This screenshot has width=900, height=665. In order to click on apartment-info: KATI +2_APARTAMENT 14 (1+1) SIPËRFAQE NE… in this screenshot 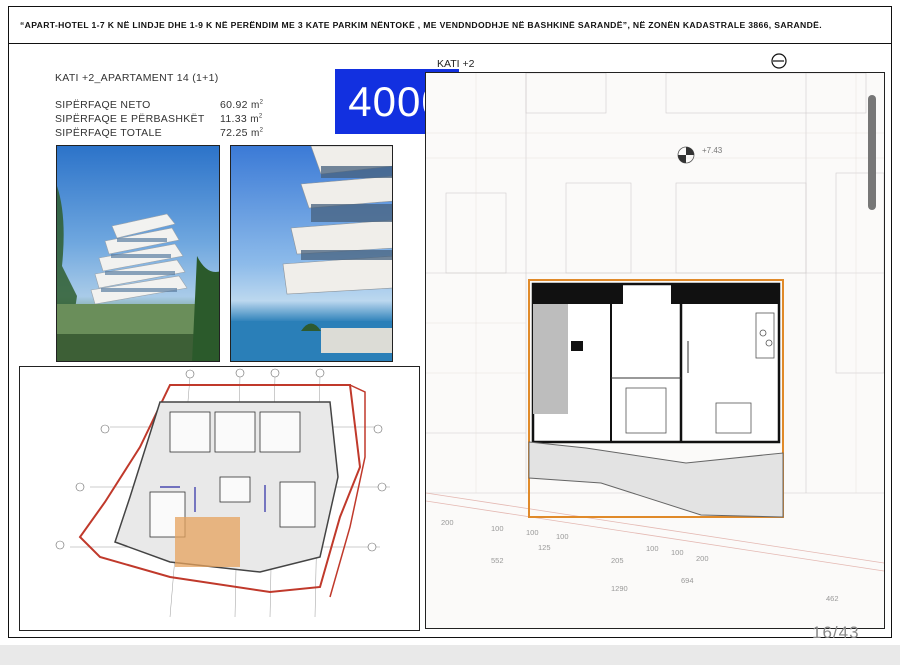, I will do `click(170, 106)`.